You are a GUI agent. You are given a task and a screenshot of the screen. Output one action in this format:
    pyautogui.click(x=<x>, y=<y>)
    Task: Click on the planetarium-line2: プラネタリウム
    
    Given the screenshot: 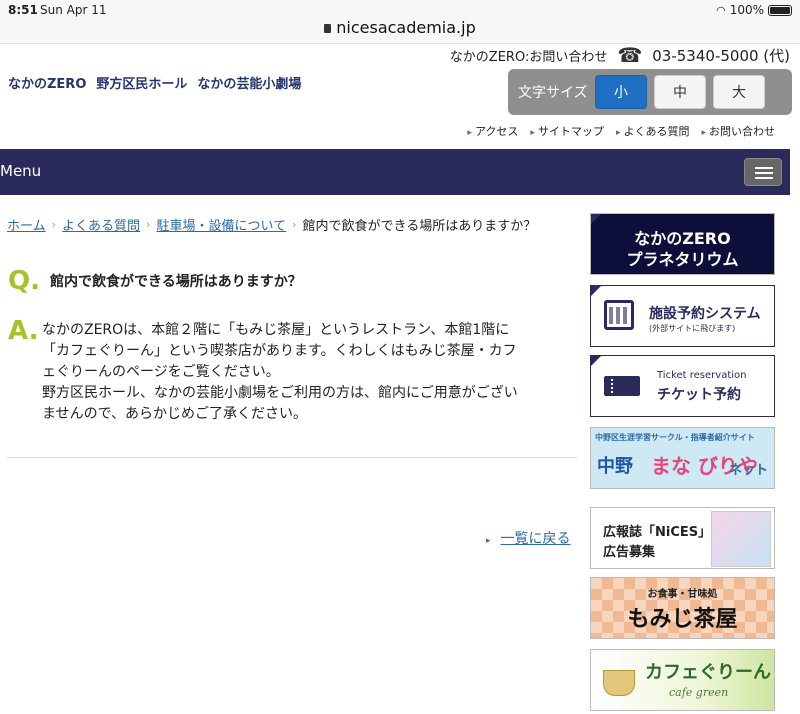 What is the action you would take?
    pyautogui.click(x=682, y=259)
    